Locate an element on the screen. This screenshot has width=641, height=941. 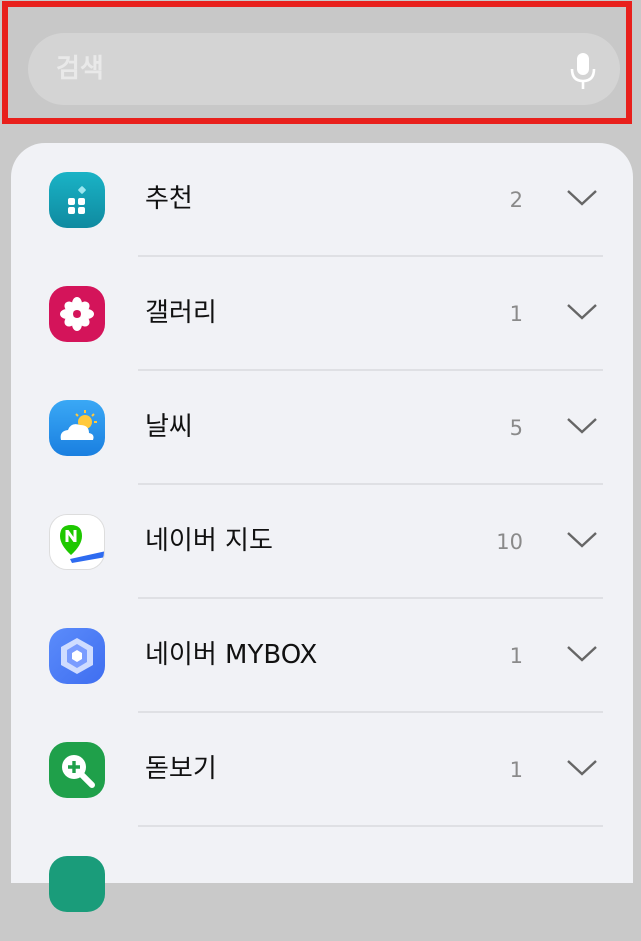
gallery-icon is located at coordinates (77, 314).